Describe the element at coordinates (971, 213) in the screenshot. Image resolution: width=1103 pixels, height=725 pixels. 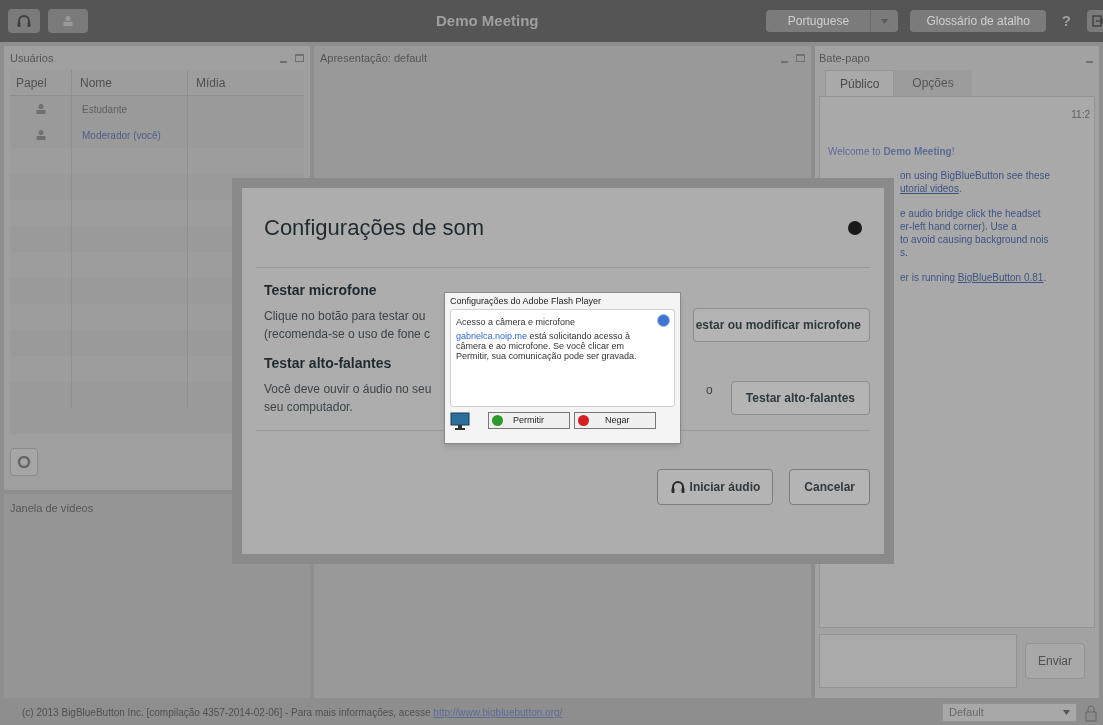
I see `chat-message: e audio bridge click the headset` at that location.